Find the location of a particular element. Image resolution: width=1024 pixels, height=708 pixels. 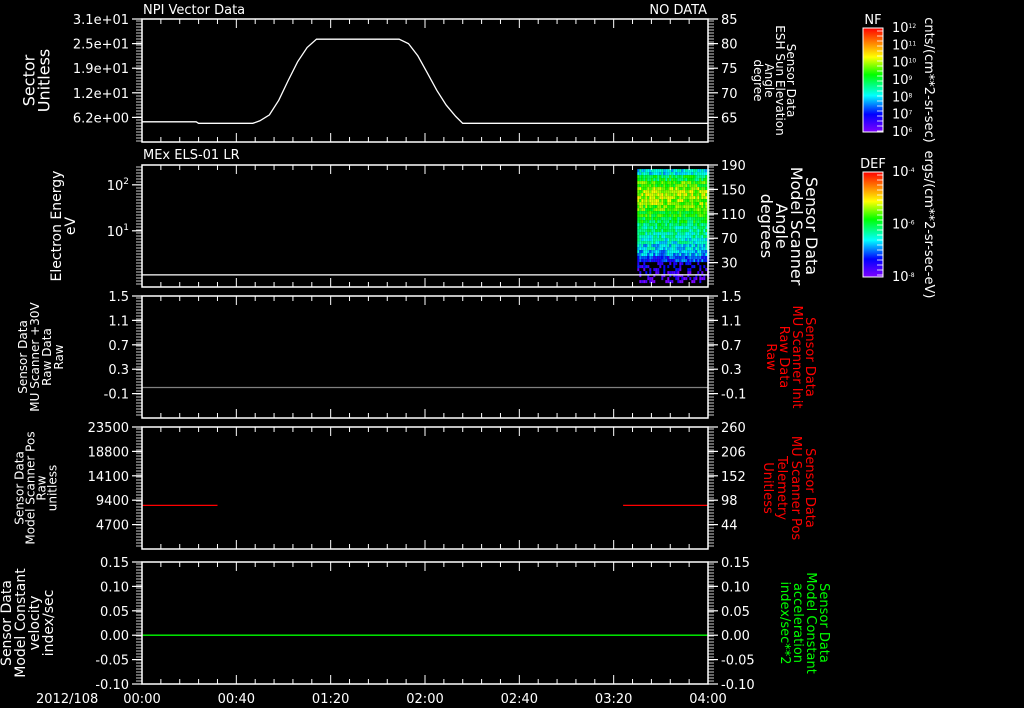

left-tick-label: 23500 is located at coordinates (108, 428).